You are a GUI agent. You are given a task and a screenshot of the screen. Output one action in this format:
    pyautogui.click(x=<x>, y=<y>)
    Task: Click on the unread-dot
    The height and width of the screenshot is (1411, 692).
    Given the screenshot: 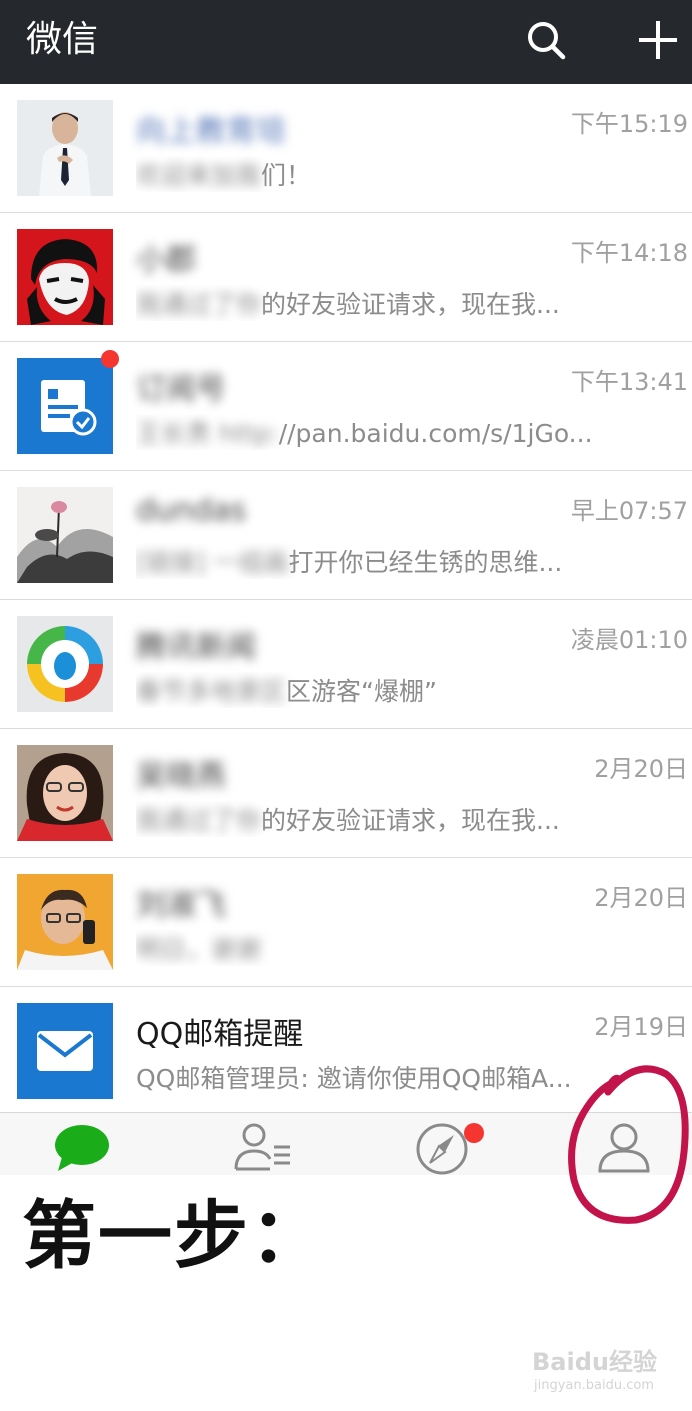 What is the action you would take?
    pyautogui.click(x=110, y=359)
    